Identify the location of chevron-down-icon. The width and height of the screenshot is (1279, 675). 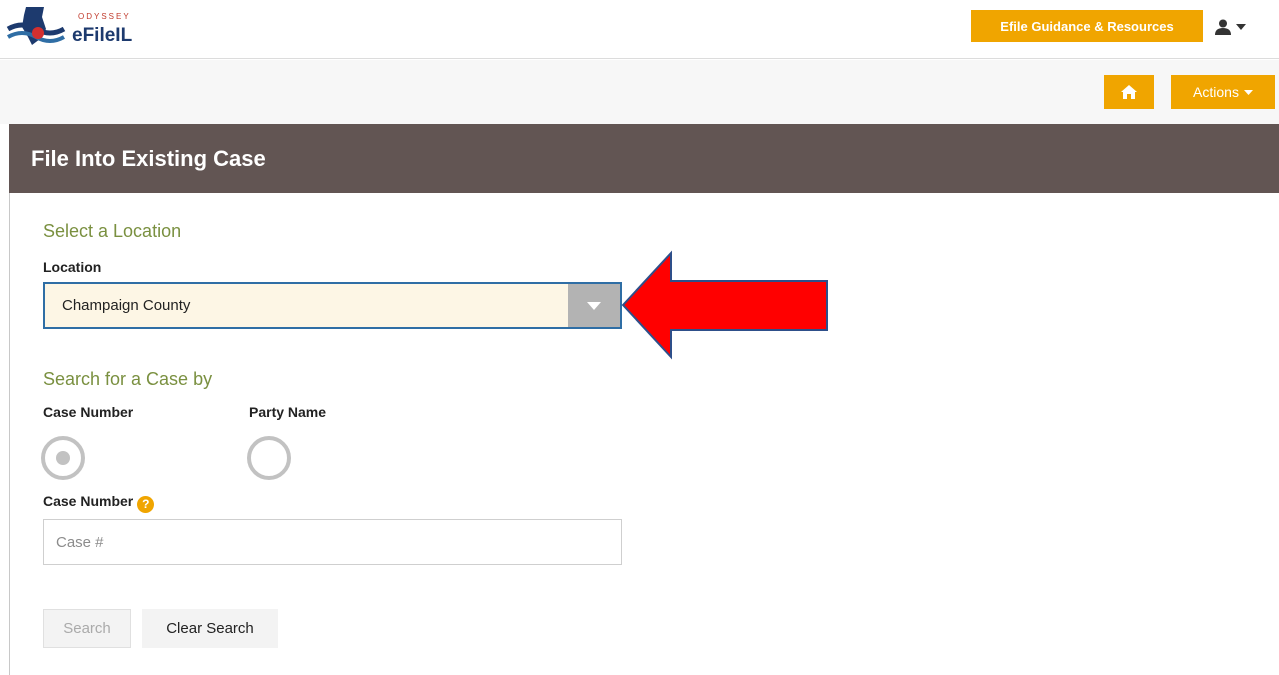
(594, 305).